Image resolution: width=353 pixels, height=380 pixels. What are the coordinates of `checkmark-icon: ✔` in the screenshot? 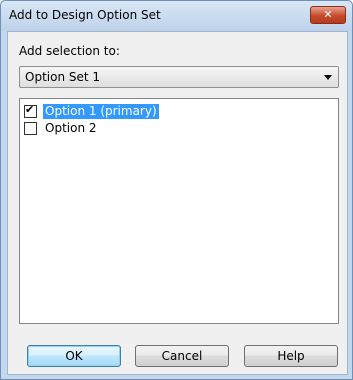 It's located at (30, 109).